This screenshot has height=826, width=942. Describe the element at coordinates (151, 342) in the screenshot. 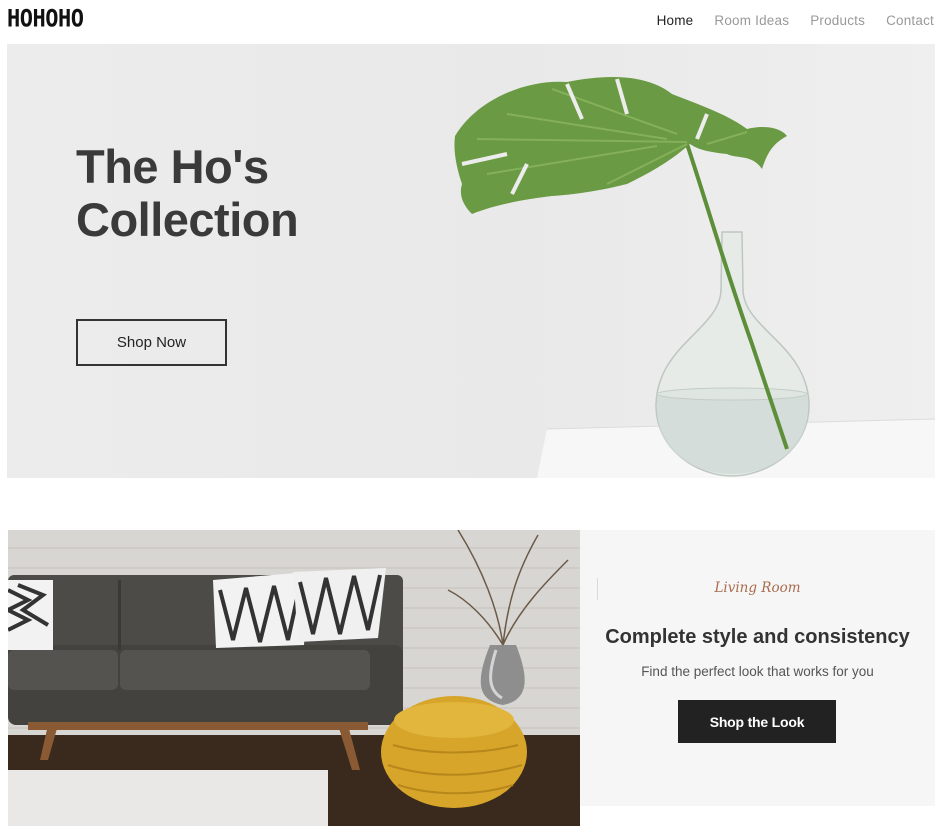

I see `shop-now-button: Shop Now` at that location.